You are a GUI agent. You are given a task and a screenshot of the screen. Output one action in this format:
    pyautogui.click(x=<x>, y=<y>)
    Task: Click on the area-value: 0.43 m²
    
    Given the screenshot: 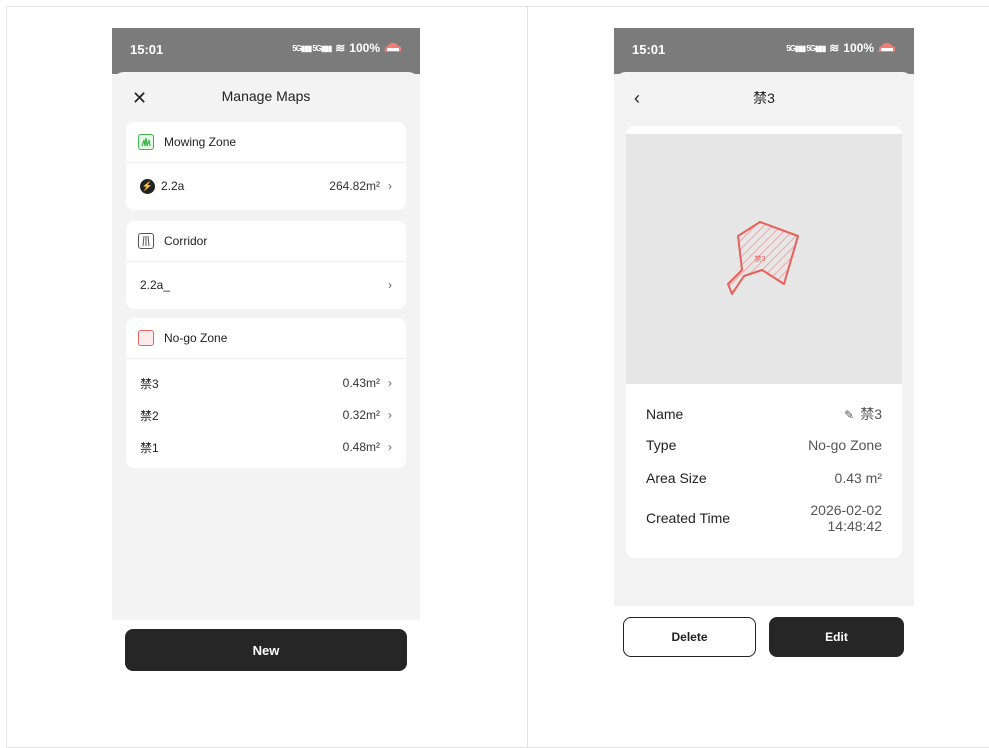 What is the action you would take?
    pyautogui.click(x=858, y=478)
    